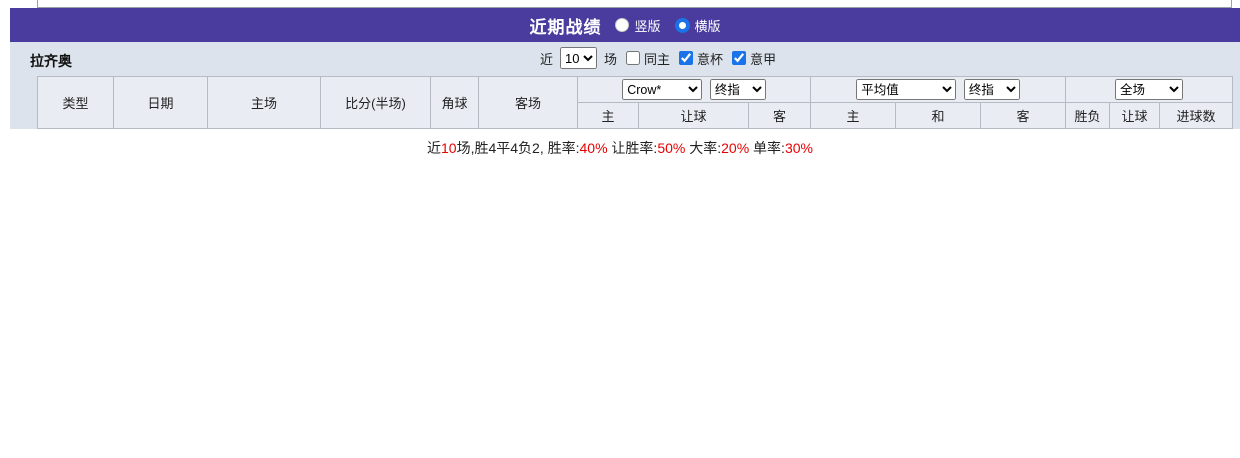 The image size is (1240, 458). I want to click on vertical-layout-label: 竖版, so click(647, 26).